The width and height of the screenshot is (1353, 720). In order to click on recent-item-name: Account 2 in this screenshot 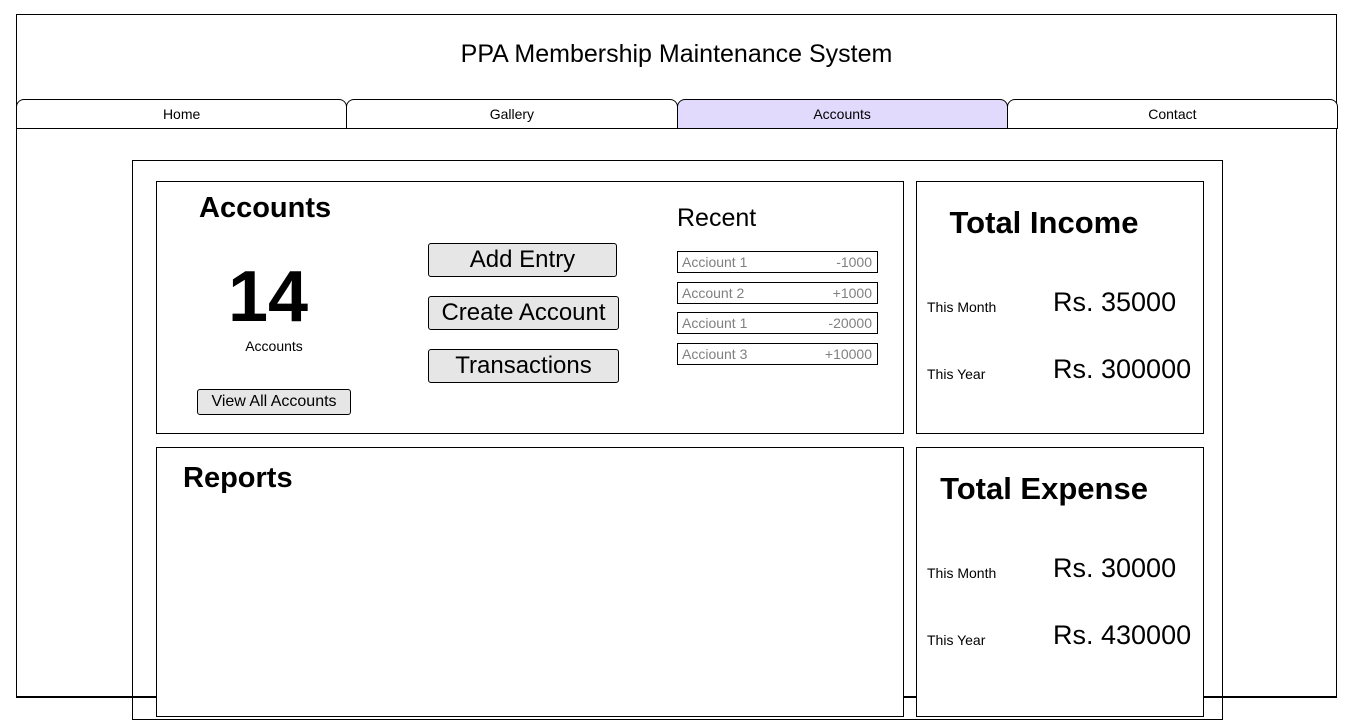, I will do `click(713, 293)`.